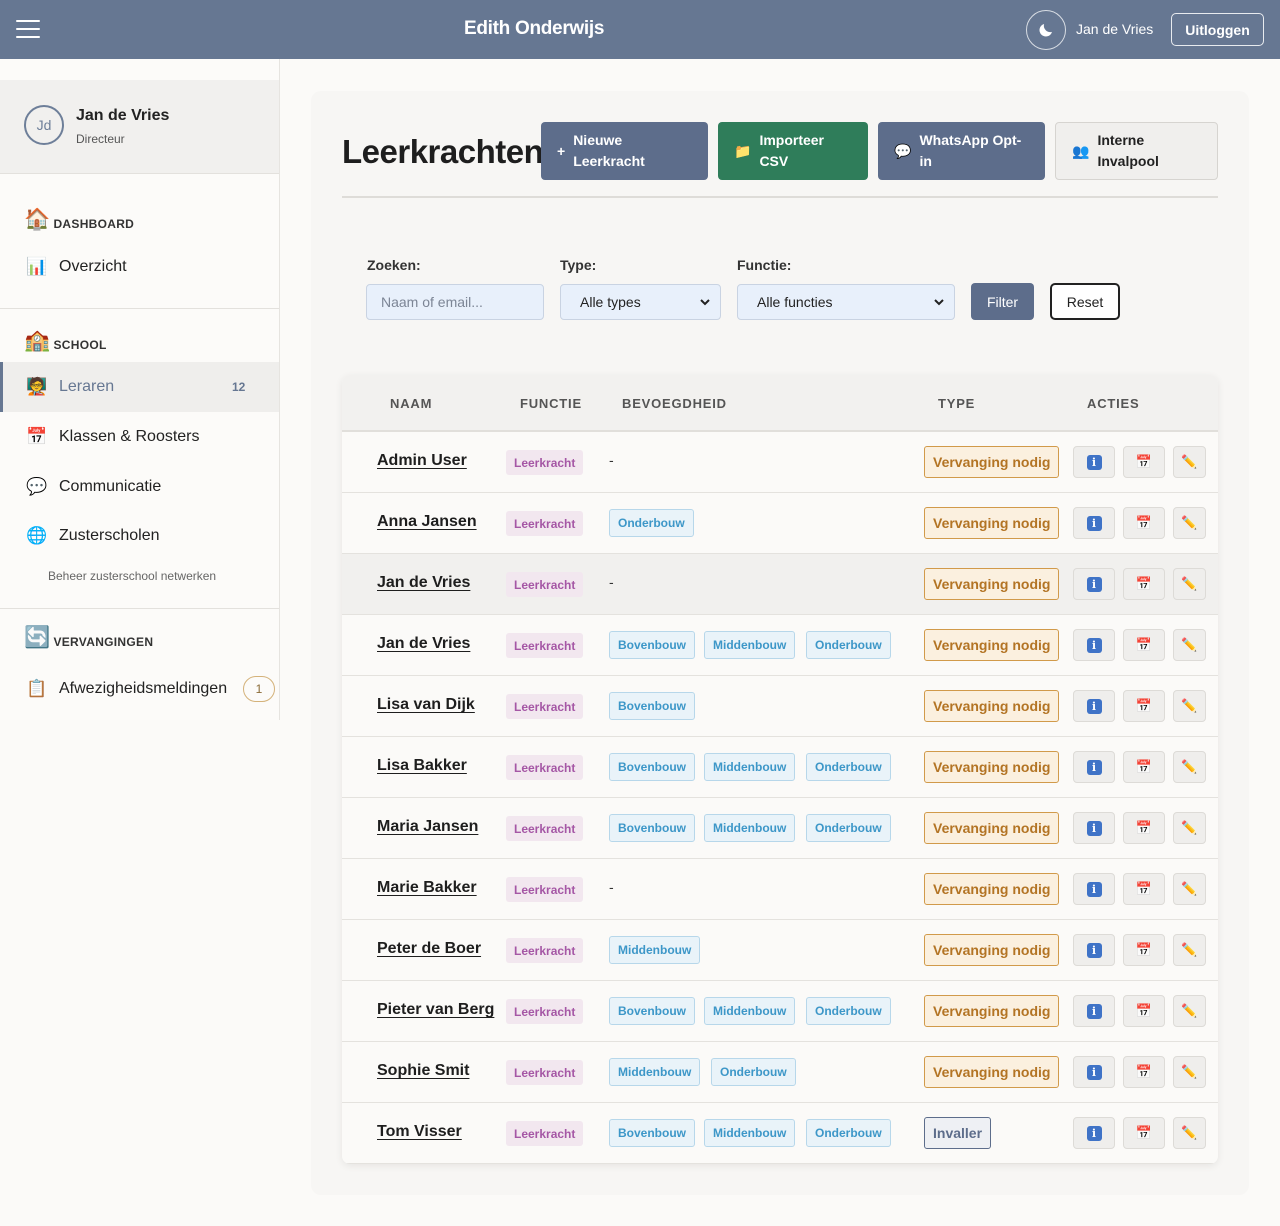 The width and height of the screenshot is (1280, 1226). Describe the element at coordinates (1085, 301) in the screenshot. I see `reset-button: Reset` at that location.